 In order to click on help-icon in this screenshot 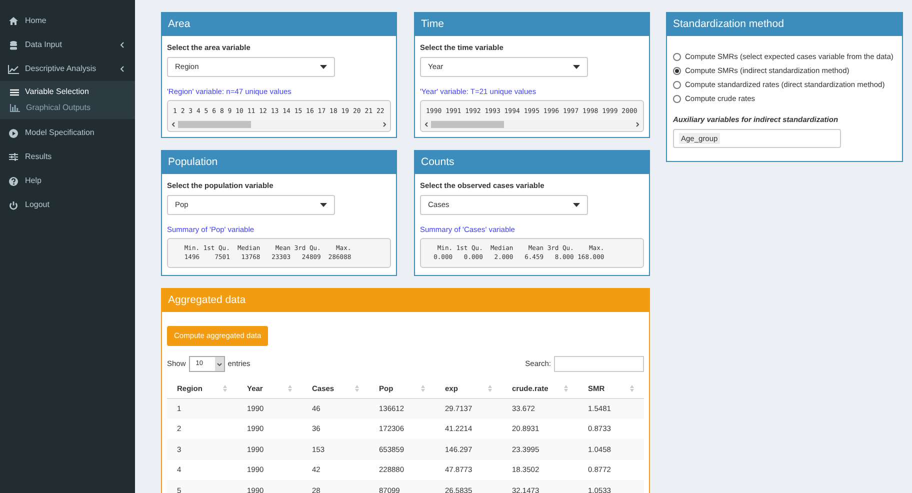, I will do `click(13, 181)`.